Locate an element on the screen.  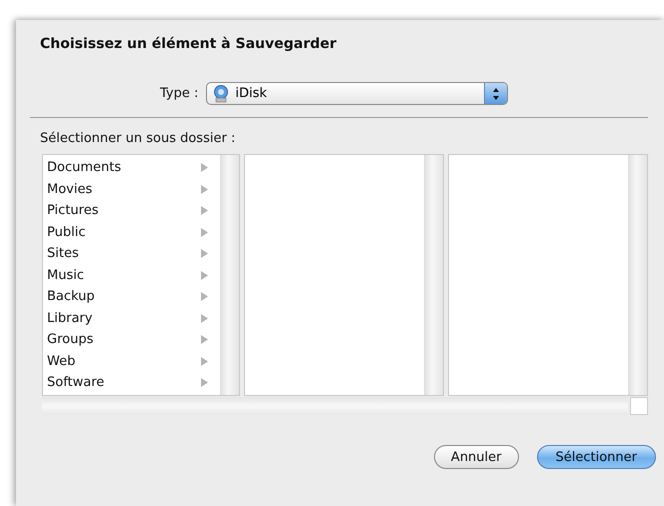
browser-label: Sélectionner un sous dossier : is located at coordinates (138, 138).